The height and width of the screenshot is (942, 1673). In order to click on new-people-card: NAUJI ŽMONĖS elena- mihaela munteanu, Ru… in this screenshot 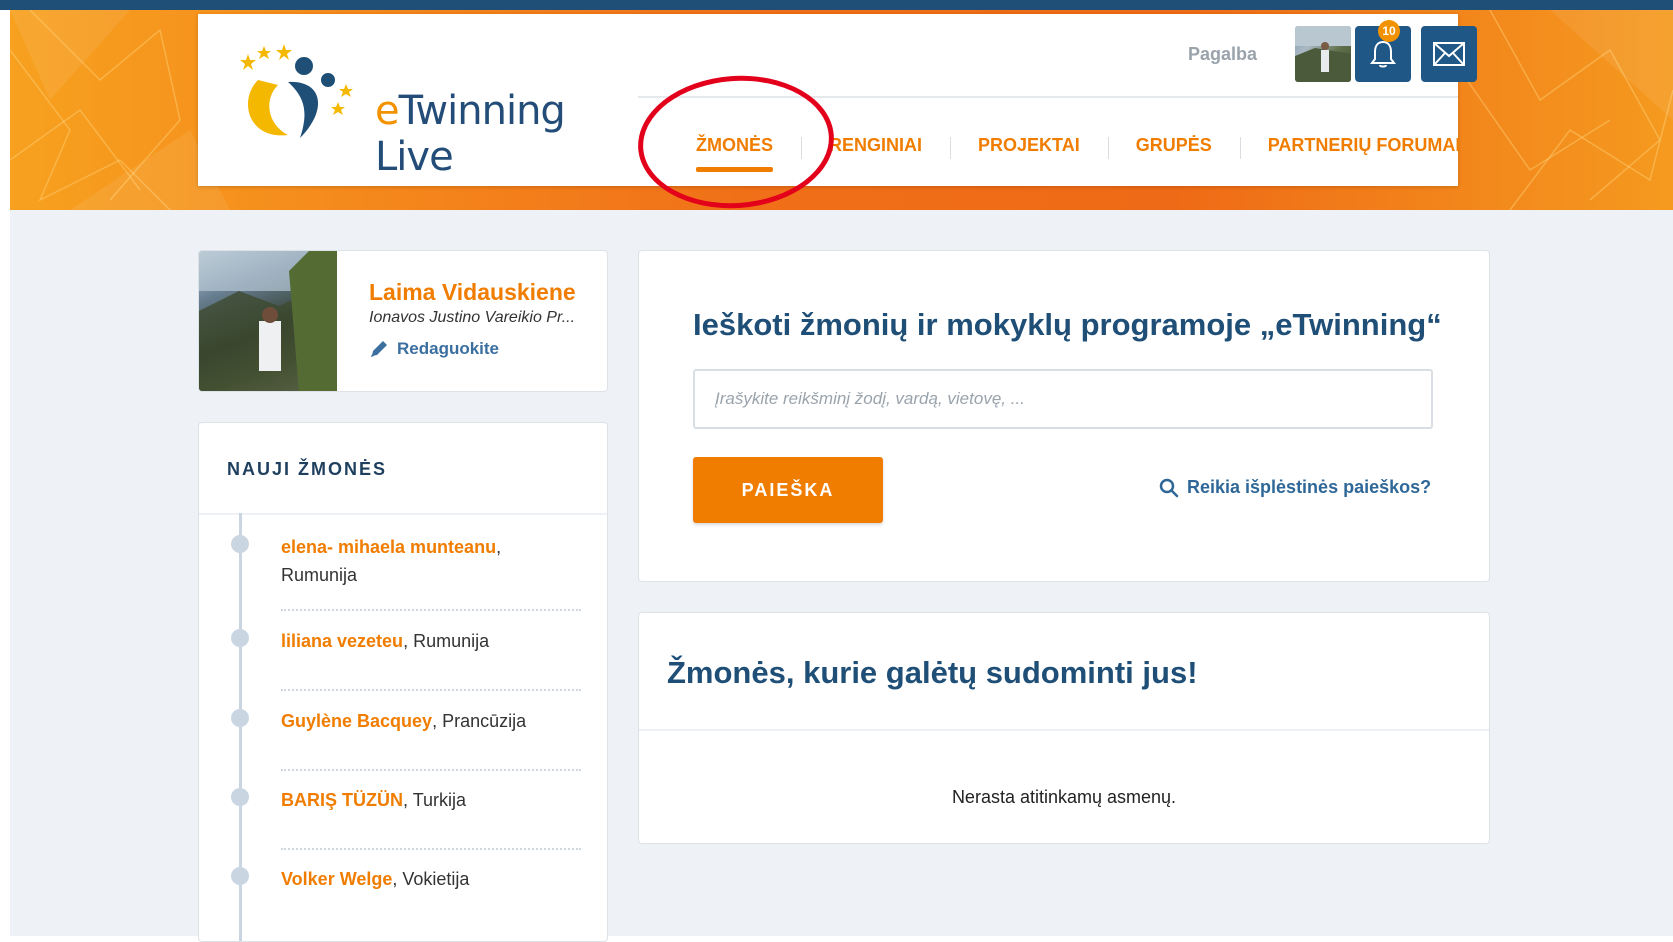, I will do `click(403, 682)`.